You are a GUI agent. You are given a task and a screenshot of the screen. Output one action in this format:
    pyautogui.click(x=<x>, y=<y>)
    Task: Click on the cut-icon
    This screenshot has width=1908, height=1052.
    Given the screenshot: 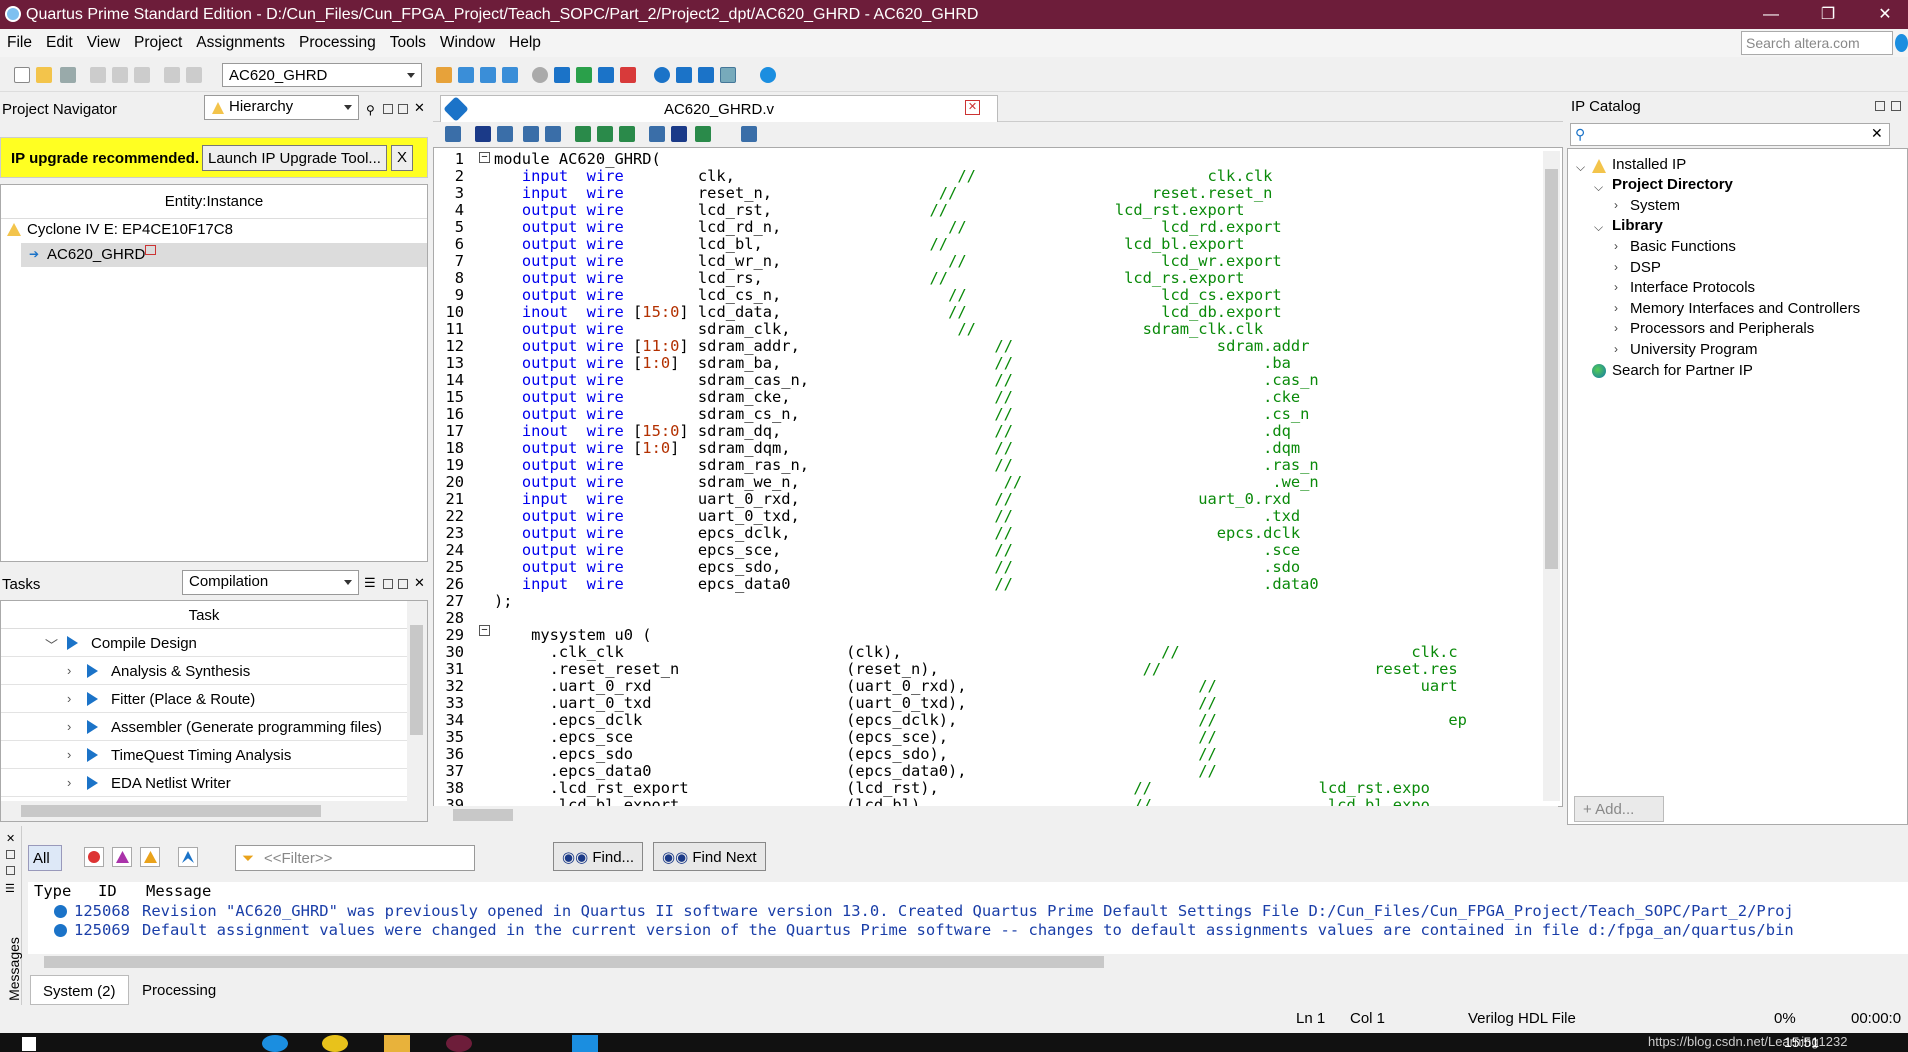 What is the action you would take?
    pyautogui.click(x=98, y=75)
    